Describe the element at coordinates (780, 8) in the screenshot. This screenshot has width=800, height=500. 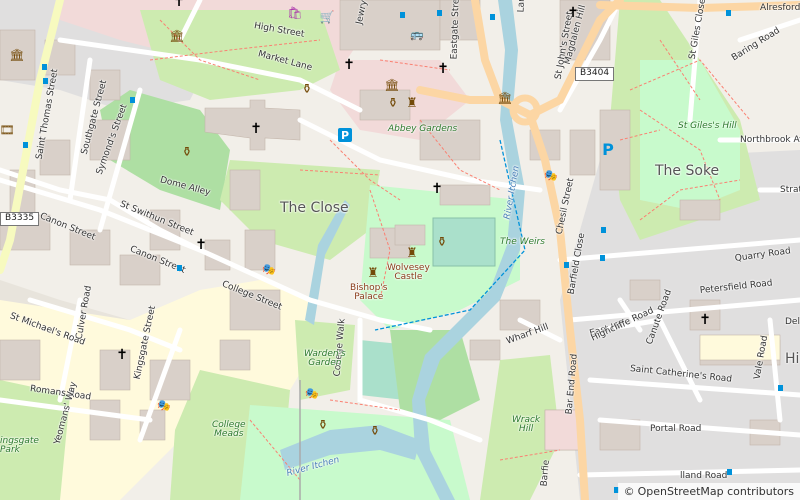
I see `street-label-alresford: Alresford` at that location.